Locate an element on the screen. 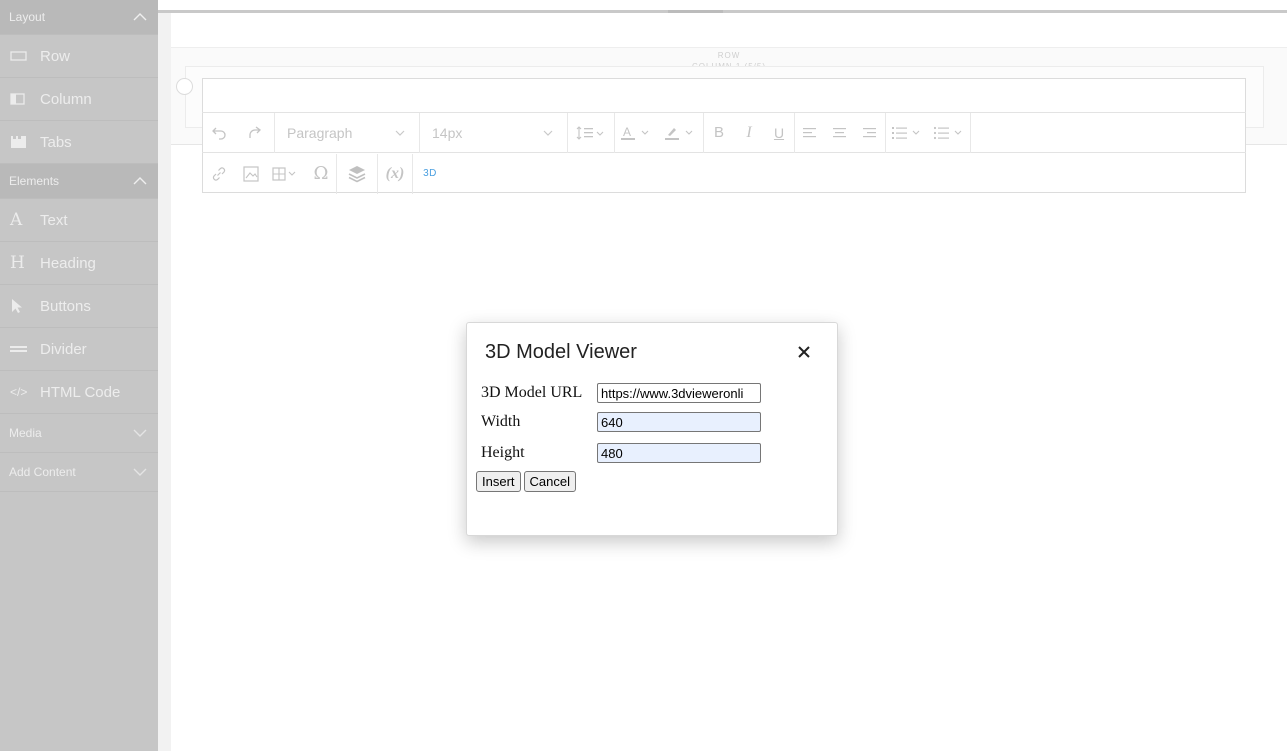 This screenshot has width=1287, height=751. font-size-select: 14px is located at coordinates (493, 132).